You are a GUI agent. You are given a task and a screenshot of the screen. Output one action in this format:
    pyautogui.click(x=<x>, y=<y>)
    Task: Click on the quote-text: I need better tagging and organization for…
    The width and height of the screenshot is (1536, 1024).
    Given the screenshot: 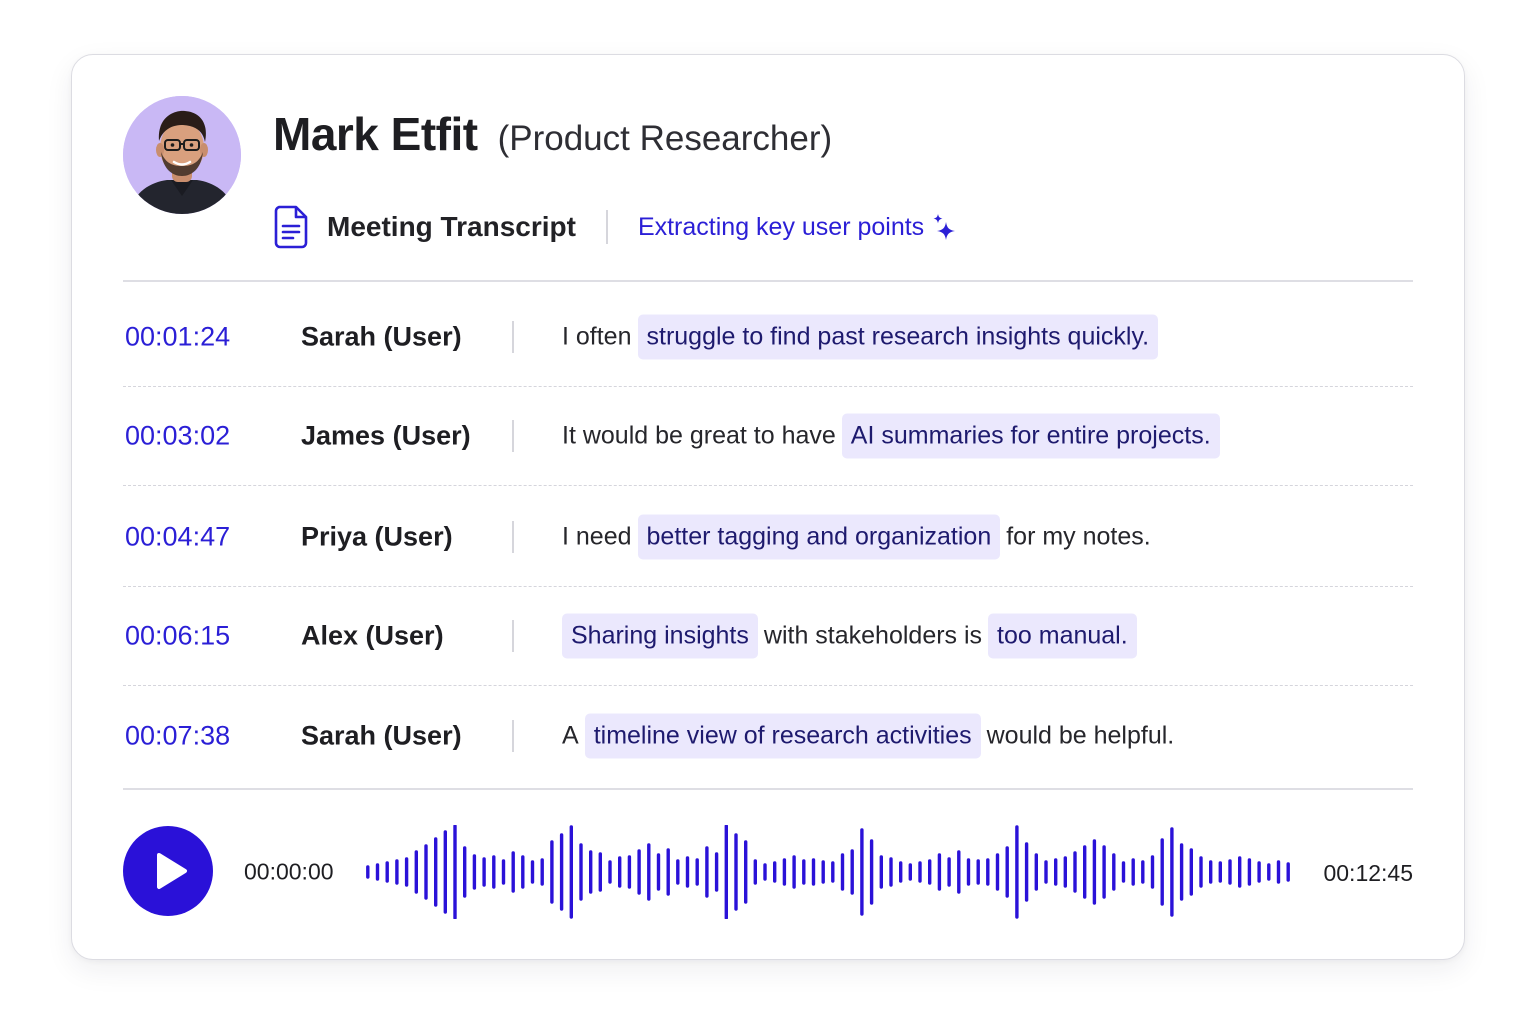 What is the action you would take?
    pyautogui.click(x=856, y=537)
    